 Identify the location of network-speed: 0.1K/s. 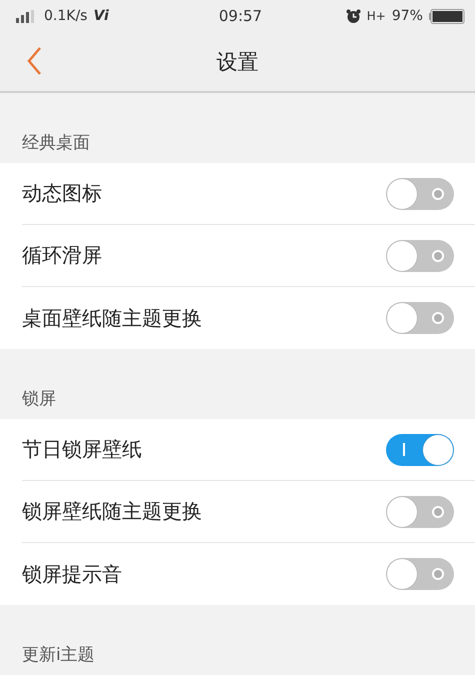
(66, 16).